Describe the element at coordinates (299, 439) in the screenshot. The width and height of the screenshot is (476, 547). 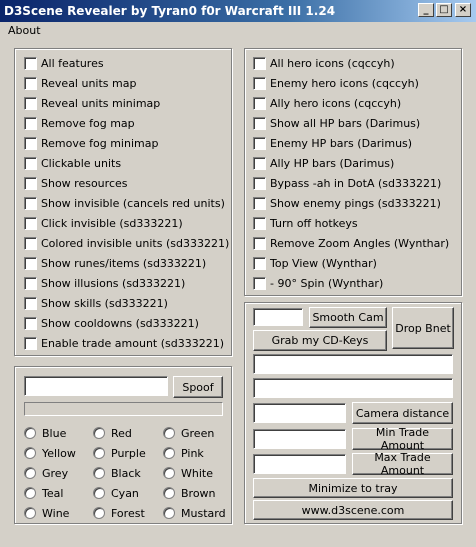
I see `min-trade-input` at that location.